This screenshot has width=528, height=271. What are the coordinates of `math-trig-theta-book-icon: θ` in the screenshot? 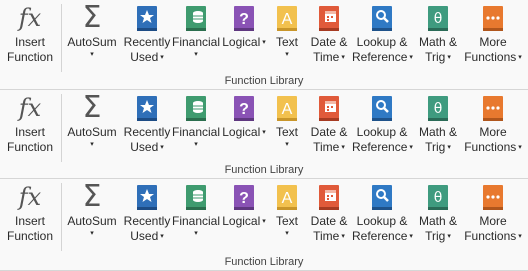 It's located at (438, 18).